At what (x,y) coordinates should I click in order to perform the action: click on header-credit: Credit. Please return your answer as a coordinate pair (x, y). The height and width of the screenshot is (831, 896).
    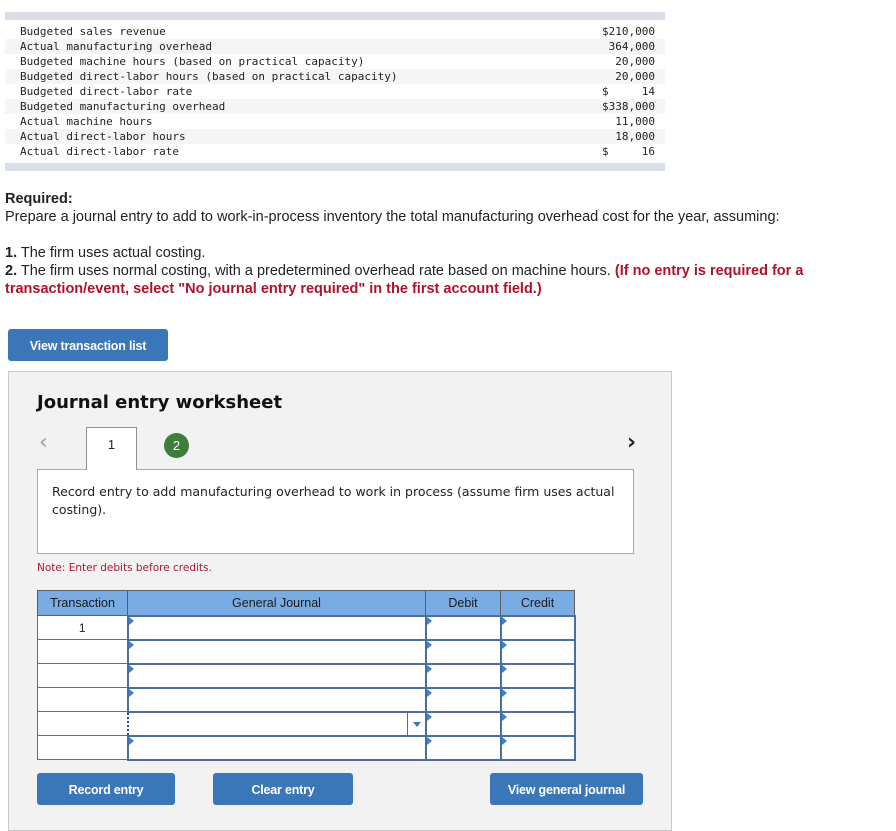
    Looking at the image, I should click on (537, 603).